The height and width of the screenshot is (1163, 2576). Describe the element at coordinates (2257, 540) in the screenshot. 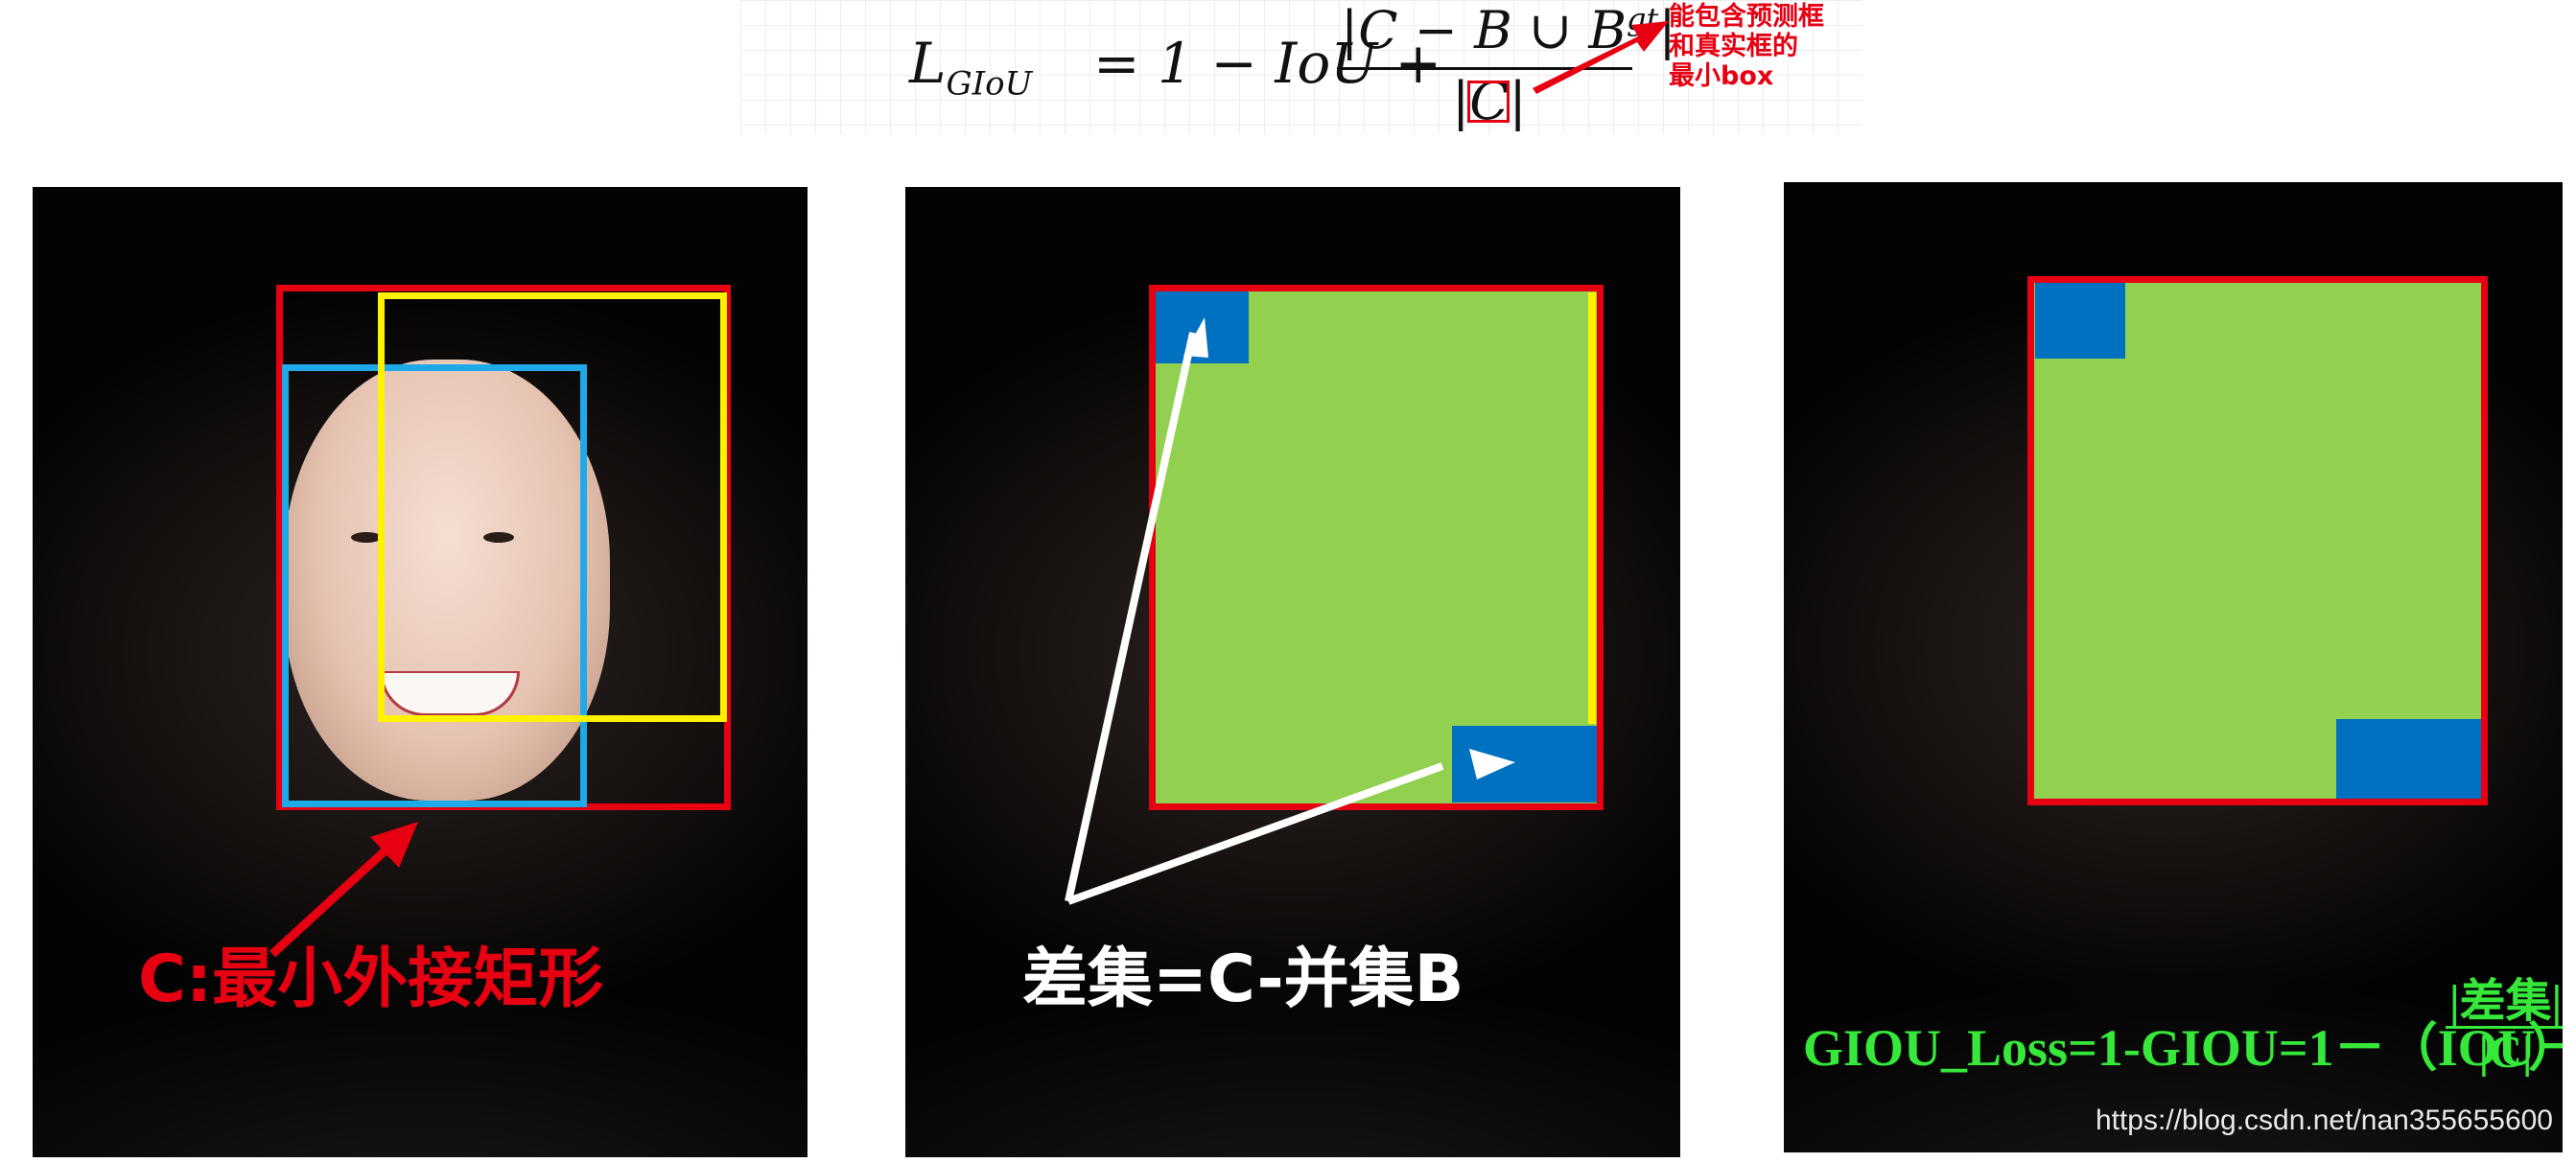

I see `enclosing-box-c` at that location.